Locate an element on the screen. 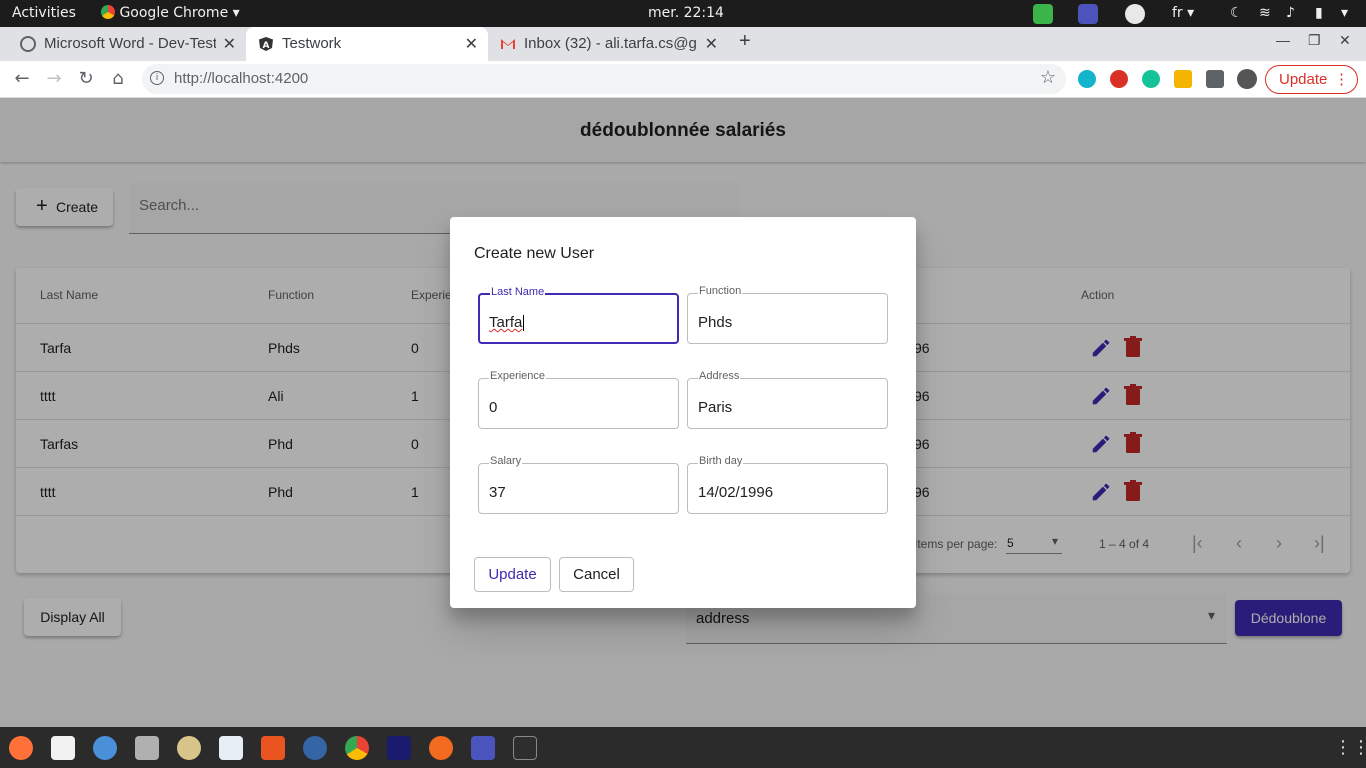 The width and height of the screenshot is (1366, 768). birthday-label: Birth day is located at coordinates (721, 461).